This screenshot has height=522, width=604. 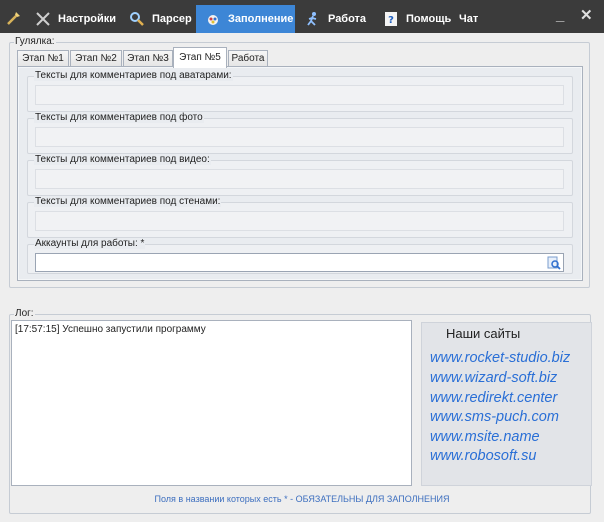 I want to click on menu-filling: Заполнение, so click(x=245, y=19).